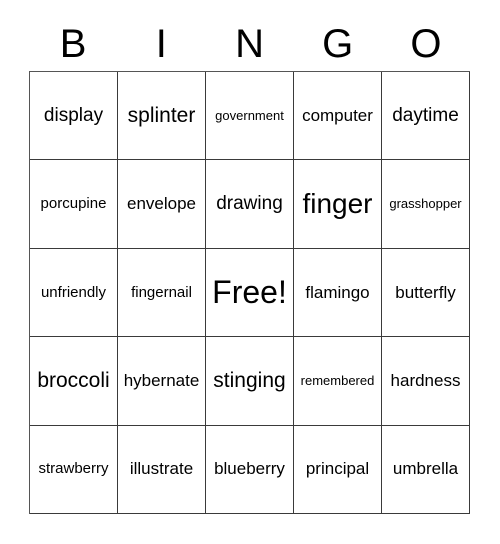 The image size is (500, 544). I want to click on bingo-header-letter-i: I, so click(161, 43).